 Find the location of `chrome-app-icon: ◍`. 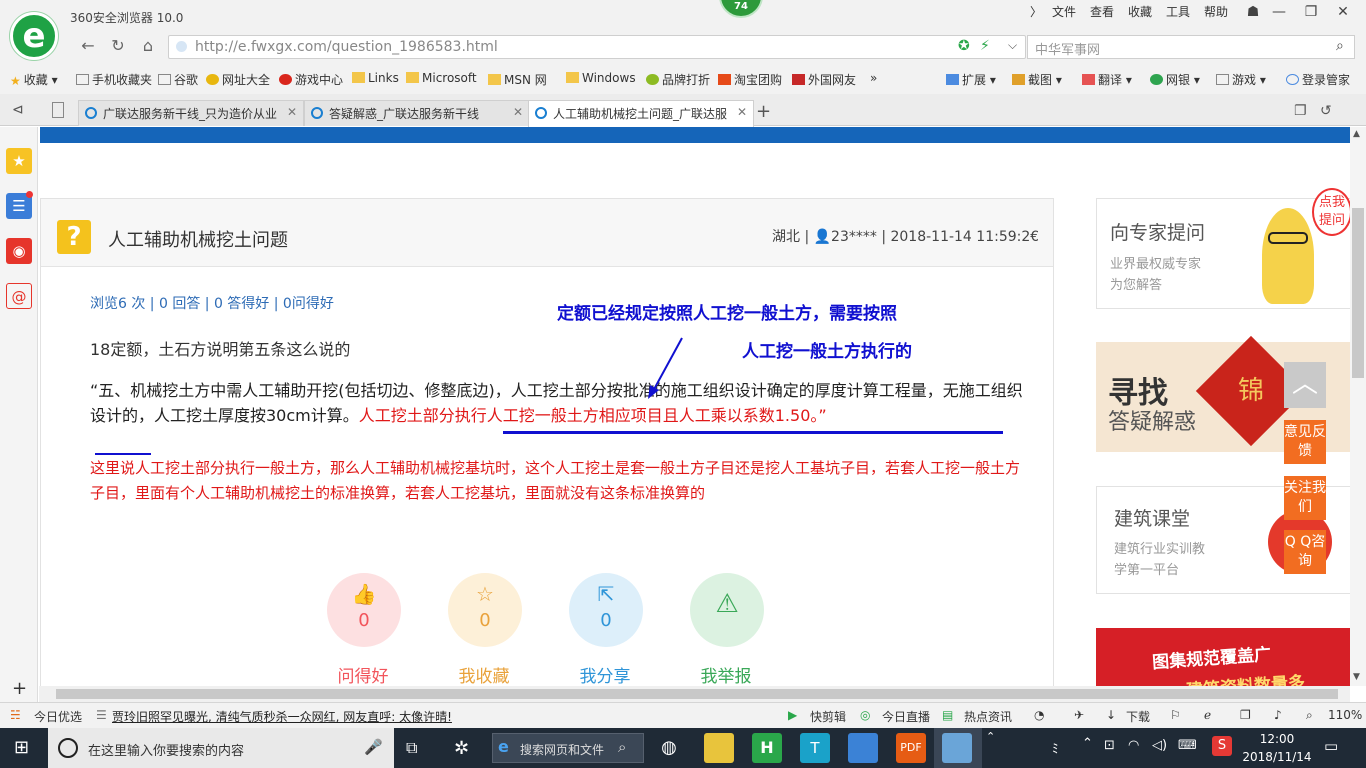

chrome-app-icon: ◍ is located at coordinates (669, 748).